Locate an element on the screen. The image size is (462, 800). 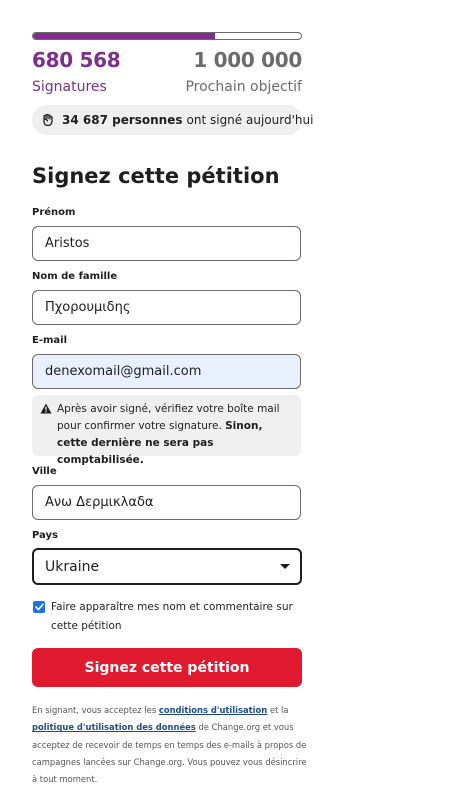
email-label: E-mail is located at coordinates (50, 340).